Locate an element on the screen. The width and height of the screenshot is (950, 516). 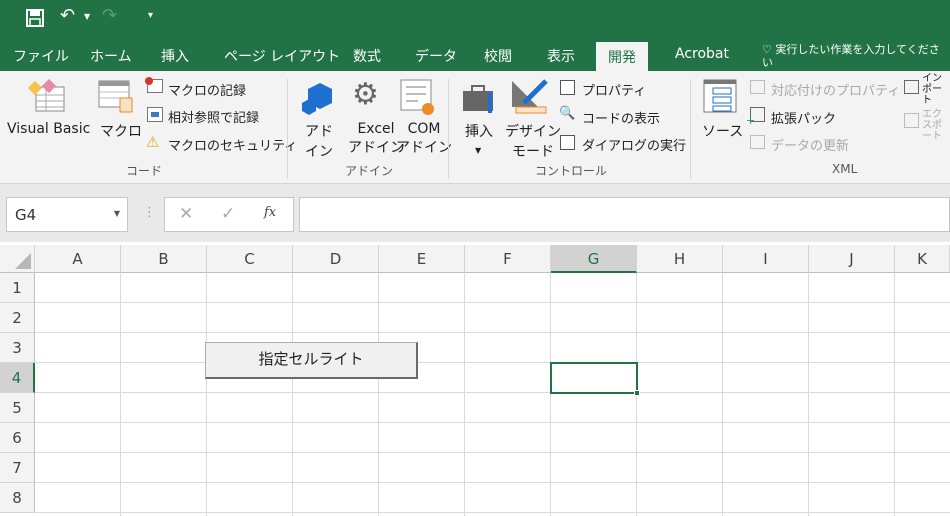
tab-formulas: 数式 is located at coordinates (367, 56).